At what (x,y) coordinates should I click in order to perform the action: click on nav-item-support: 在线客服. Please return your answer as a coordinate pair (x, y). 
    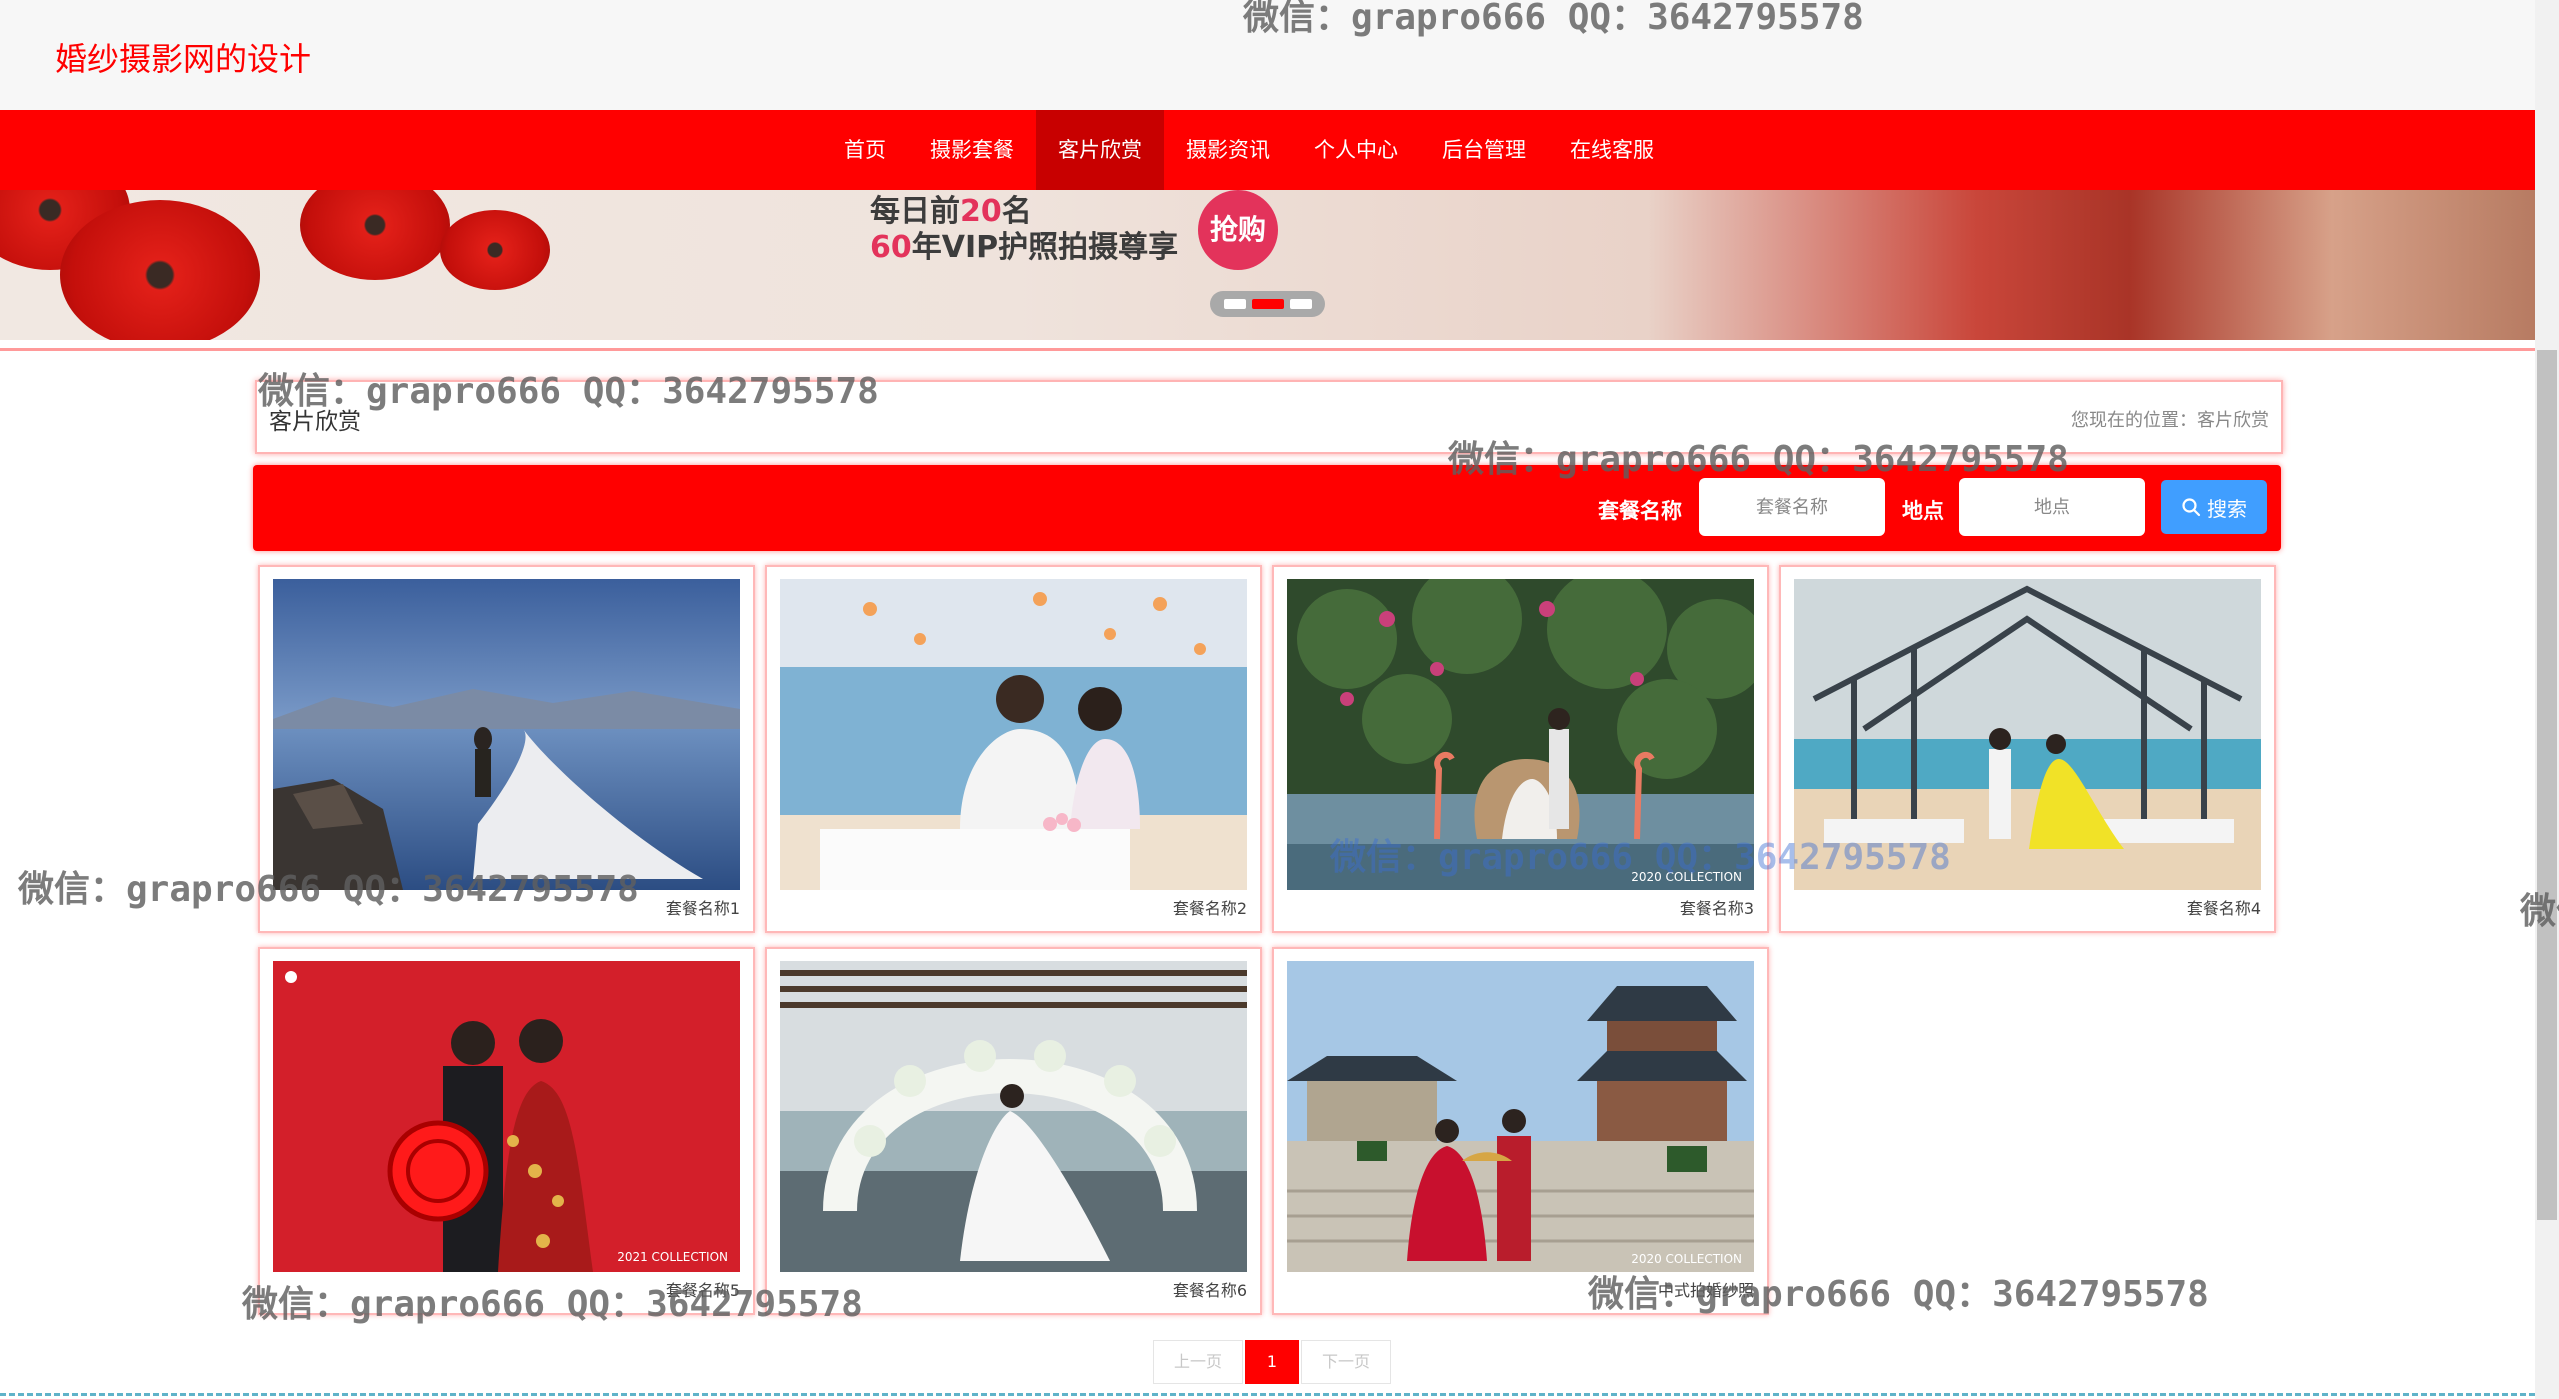
    Looking at the image, I should click on (1612, 150).